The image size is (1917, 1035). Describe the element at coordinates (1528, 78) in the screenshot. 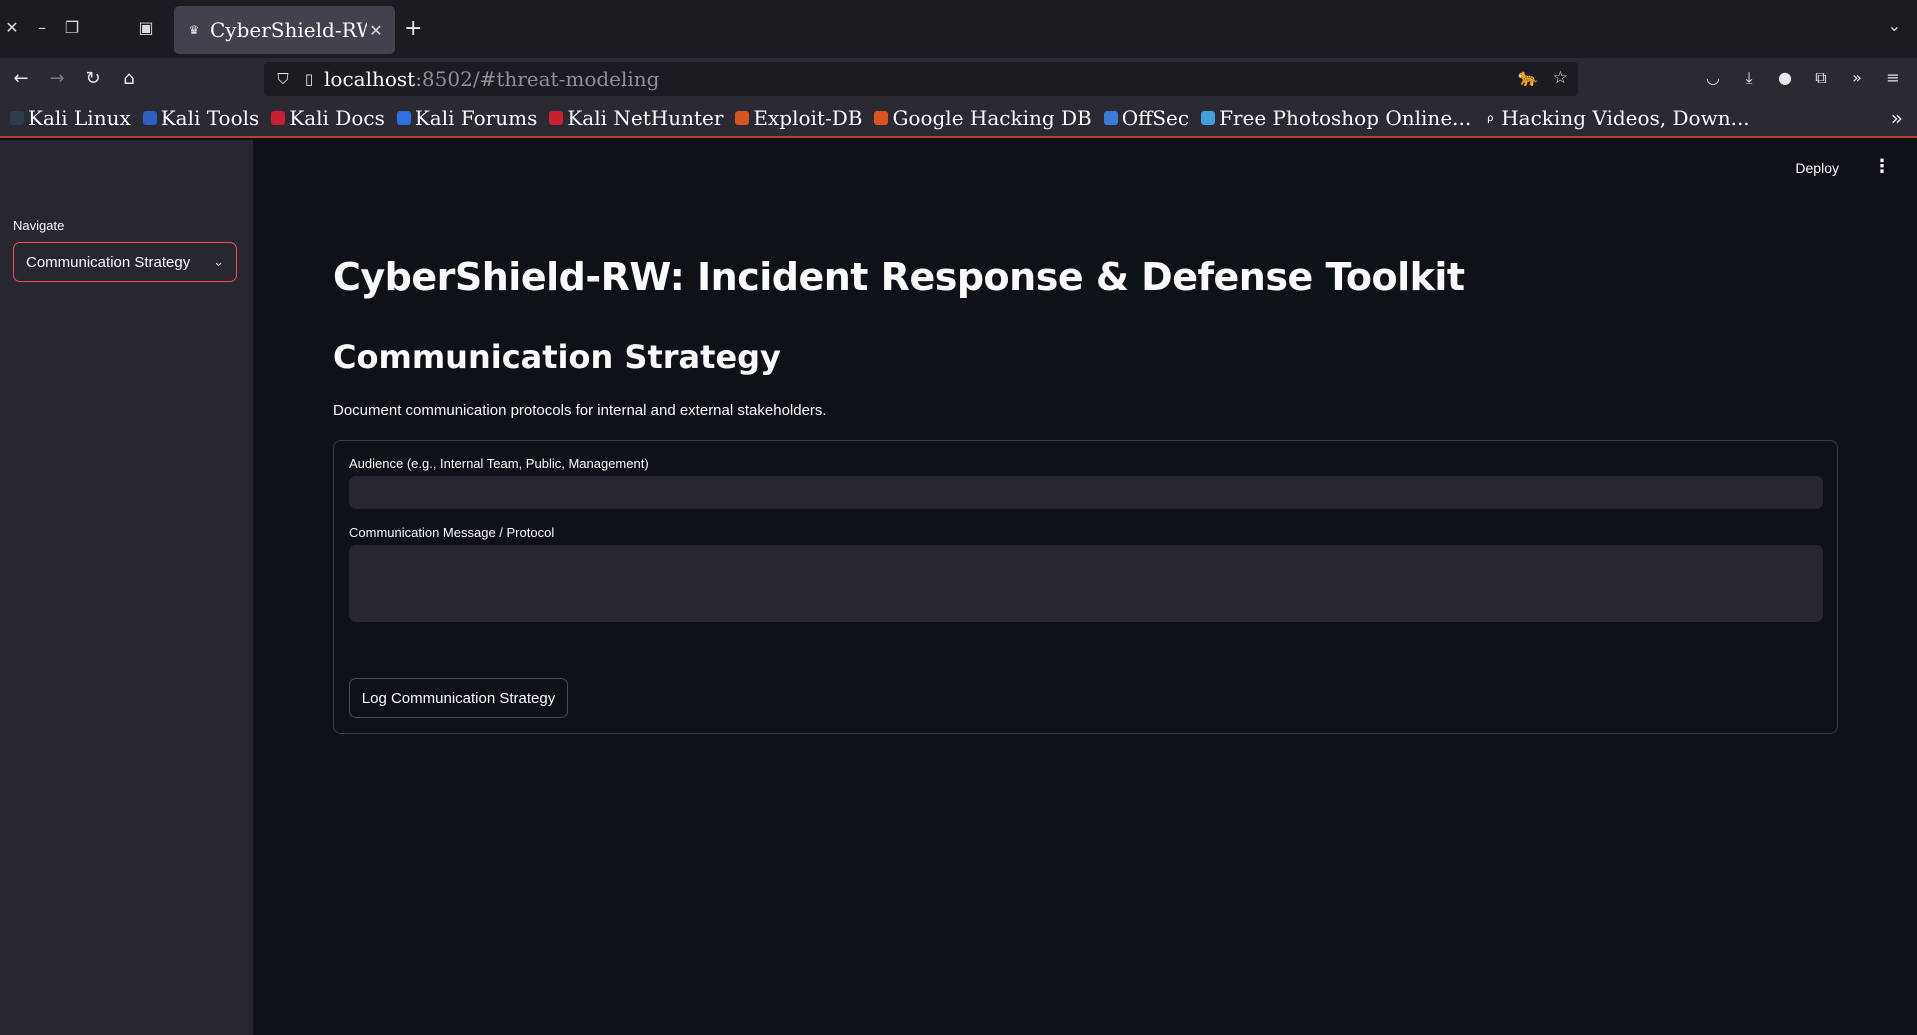

I see `tracking-icon: 🐆` at that location.